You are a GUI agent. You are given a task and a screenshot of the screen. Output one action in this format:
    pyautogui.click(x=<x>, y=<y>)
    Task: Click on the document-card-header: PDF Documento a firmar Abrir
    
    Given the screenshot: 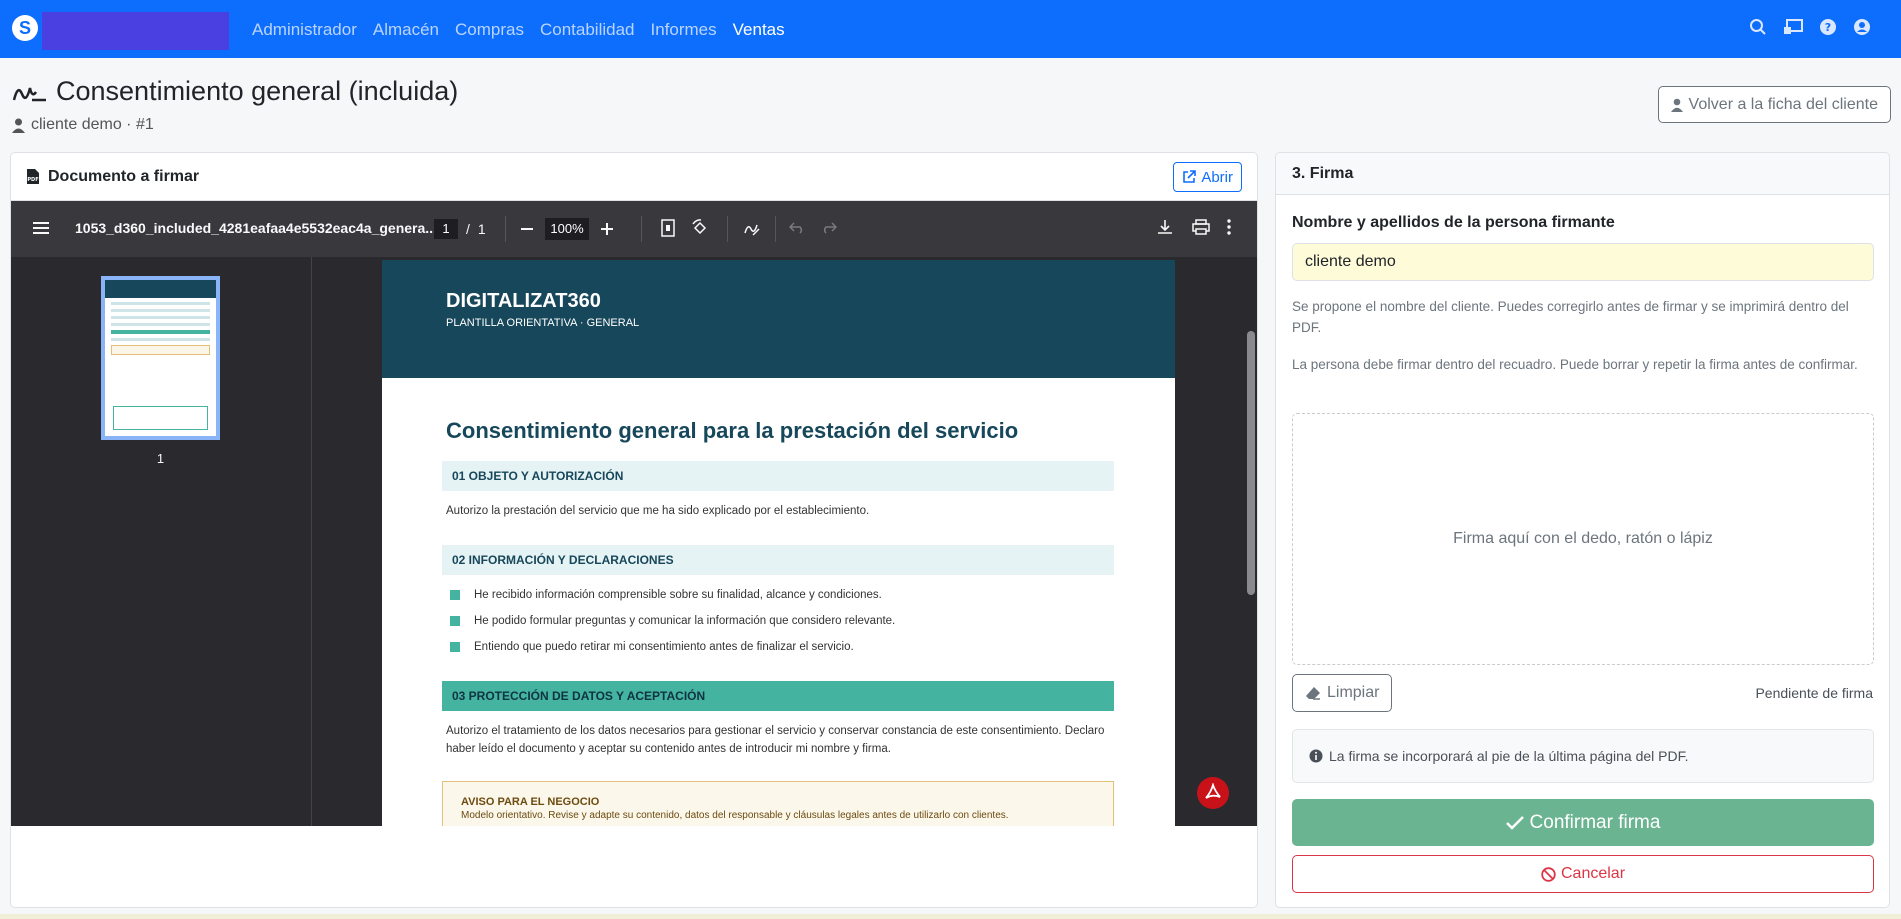 What is the action you would take?
    pyautogui.click(x=634, y=177)
    